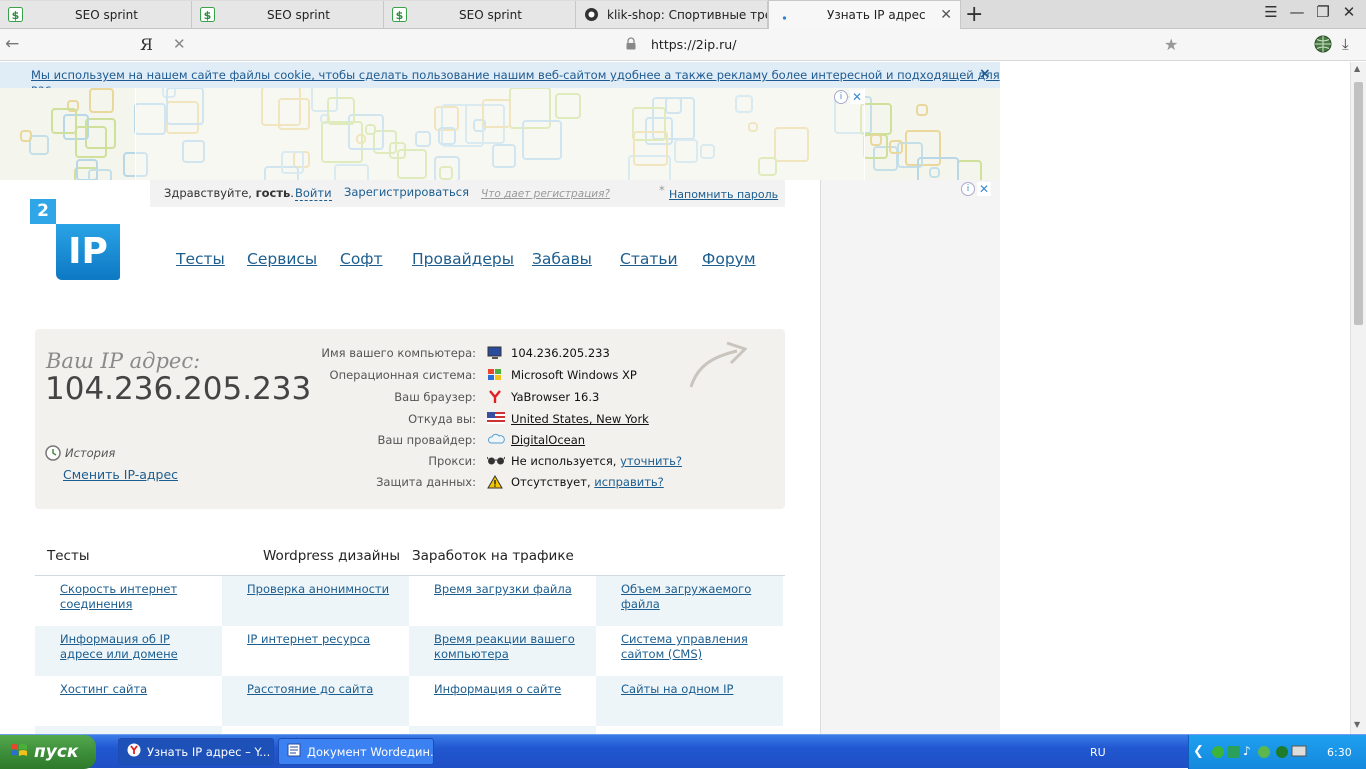  What do you see at coordinates (361, 259) in the screenshot?
I see `nav-soft: Софт` at bounding box center [361, 259].